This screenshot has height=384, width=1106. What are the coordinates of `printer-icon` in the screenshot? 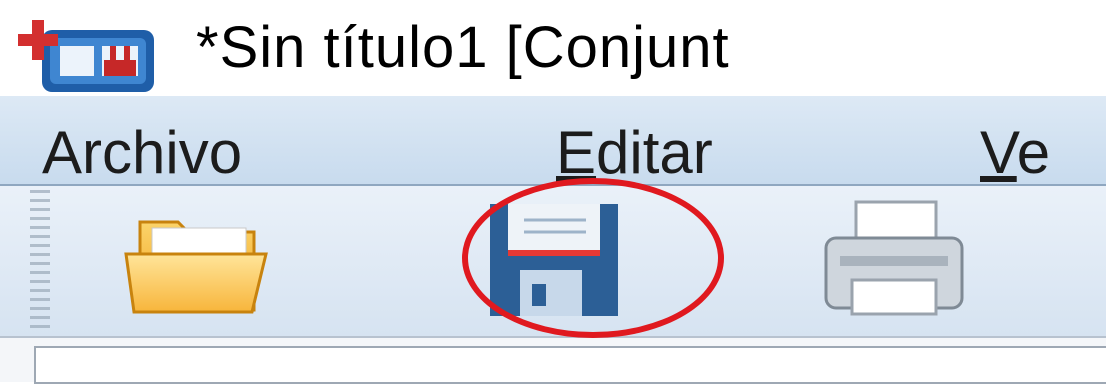 It's located at (894, 258).